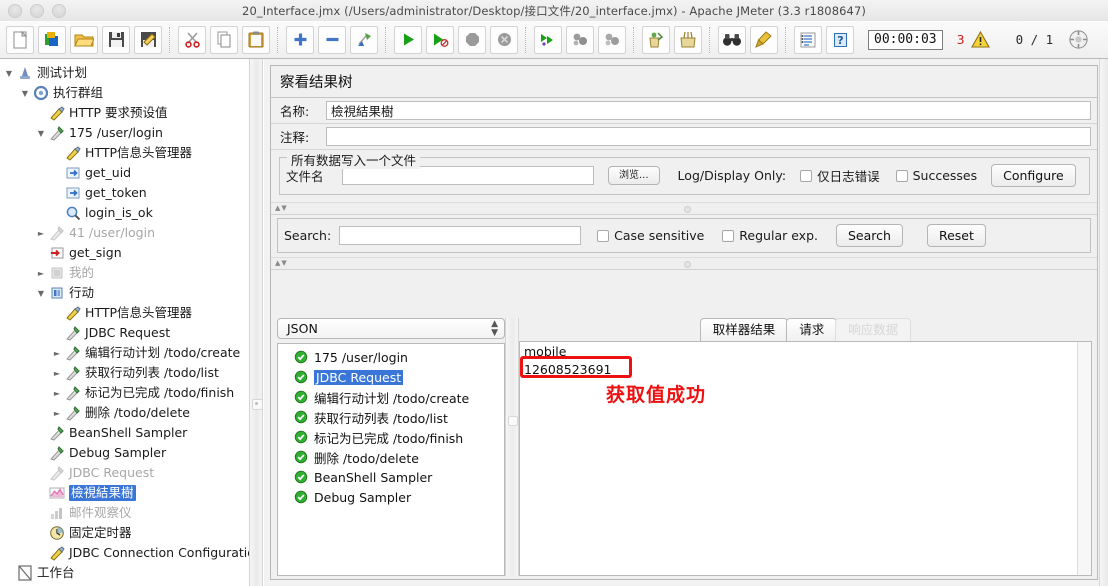  I want to click on successes-checkbox: Successes, so click(936, 175).